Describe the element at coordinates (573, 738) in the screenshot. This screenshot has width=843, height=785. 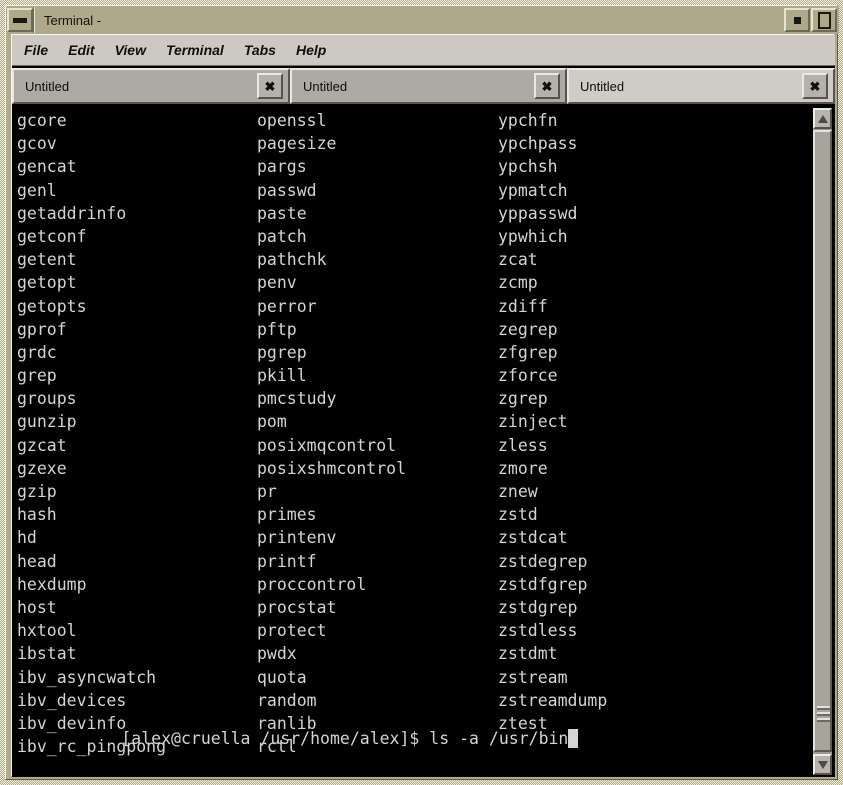
I see `terminal-cursor` at that location.